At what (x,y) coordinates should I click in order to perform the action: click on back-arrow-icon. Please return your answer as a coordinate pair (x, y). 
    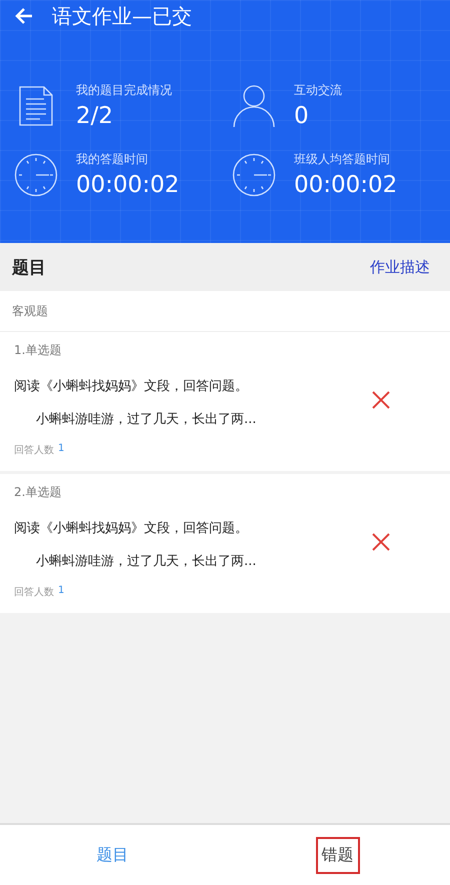
    Looking at the image, I should click on (24, 16).